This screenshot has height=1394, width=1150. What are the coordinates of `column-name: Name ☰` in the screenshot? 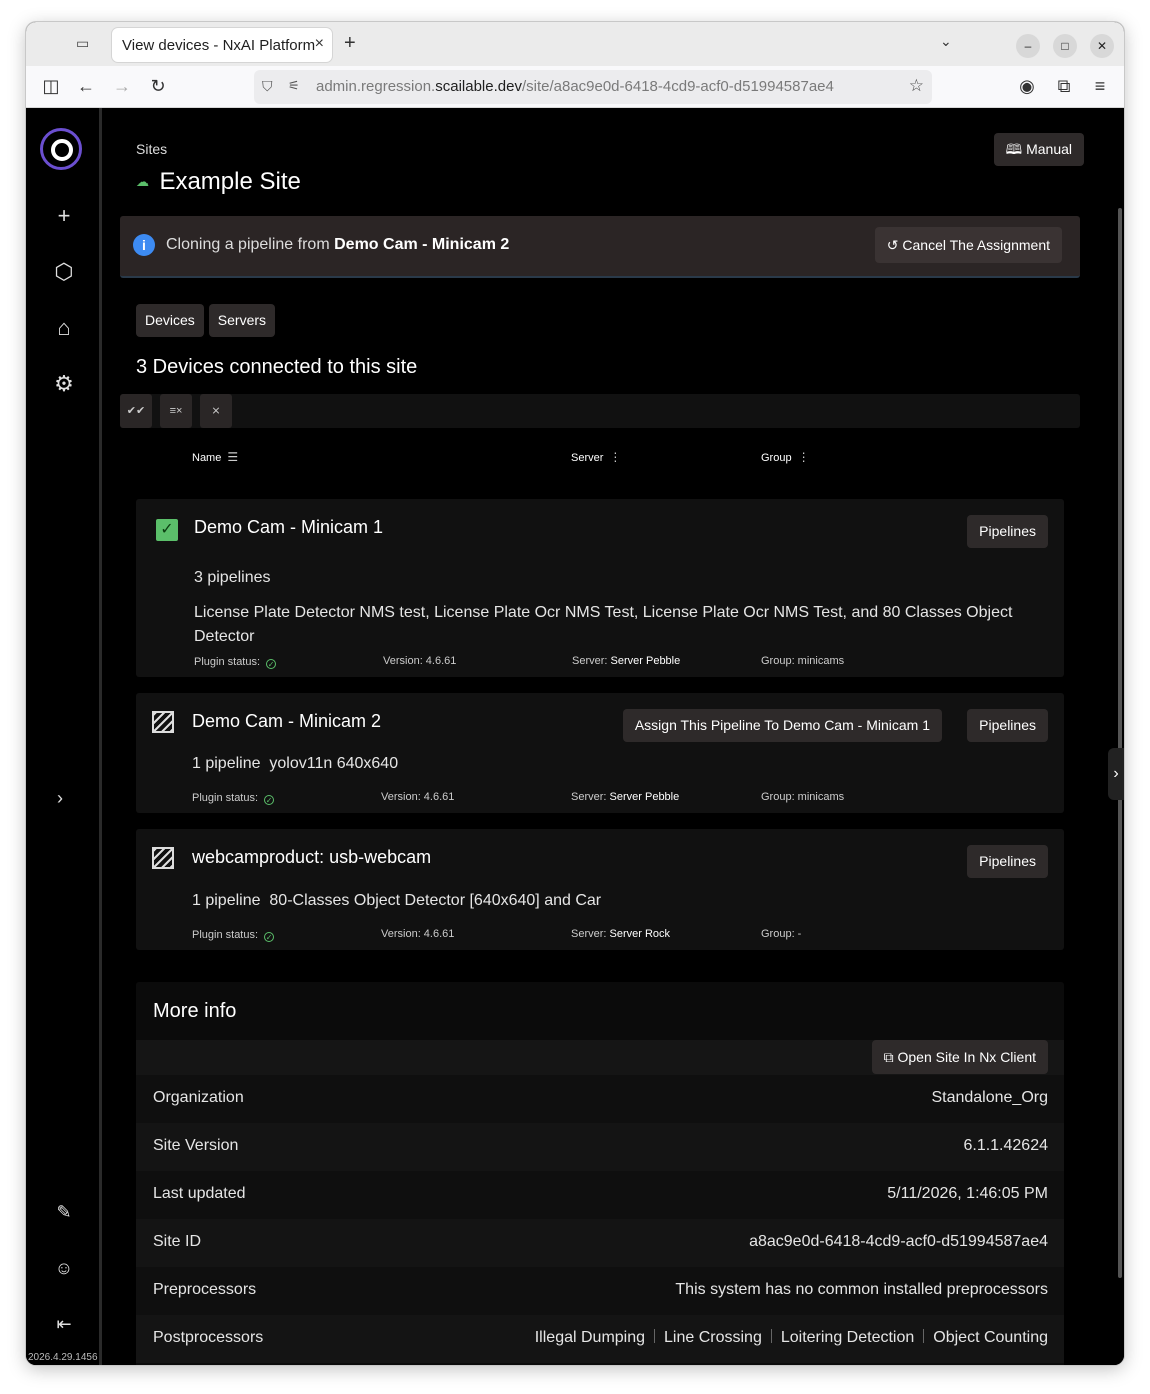 It's located at (215, 457).